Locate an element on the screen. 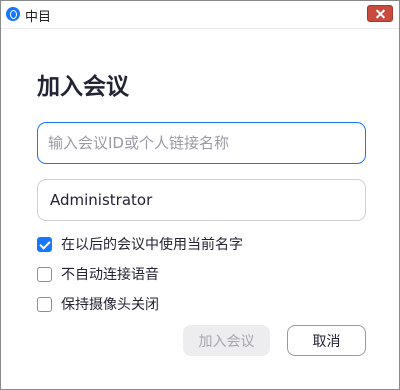 This screenshot has width=400, height=390. cancel-button: 取消 is located at coordinates (326, 340).